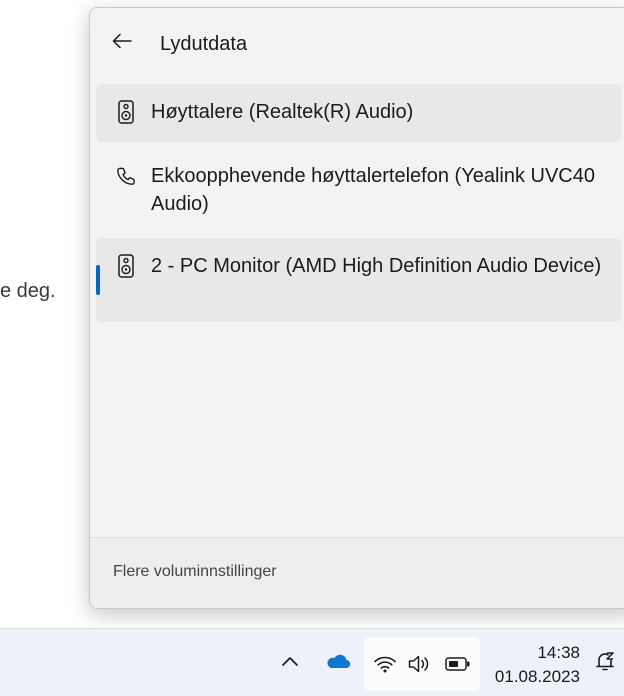 The image size is (624, 696). I want to click on notification-center-button, so click(605, 663).